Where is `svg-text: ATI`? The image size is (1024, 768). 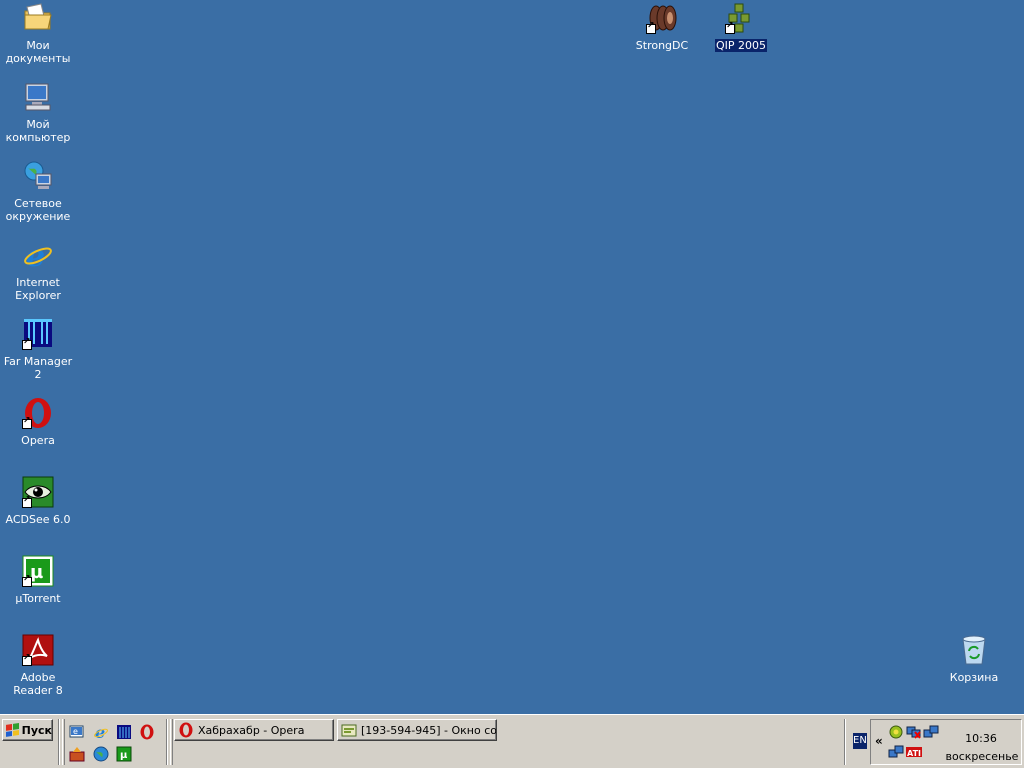 svg-text: ATI is located at coordinates (914, 753).